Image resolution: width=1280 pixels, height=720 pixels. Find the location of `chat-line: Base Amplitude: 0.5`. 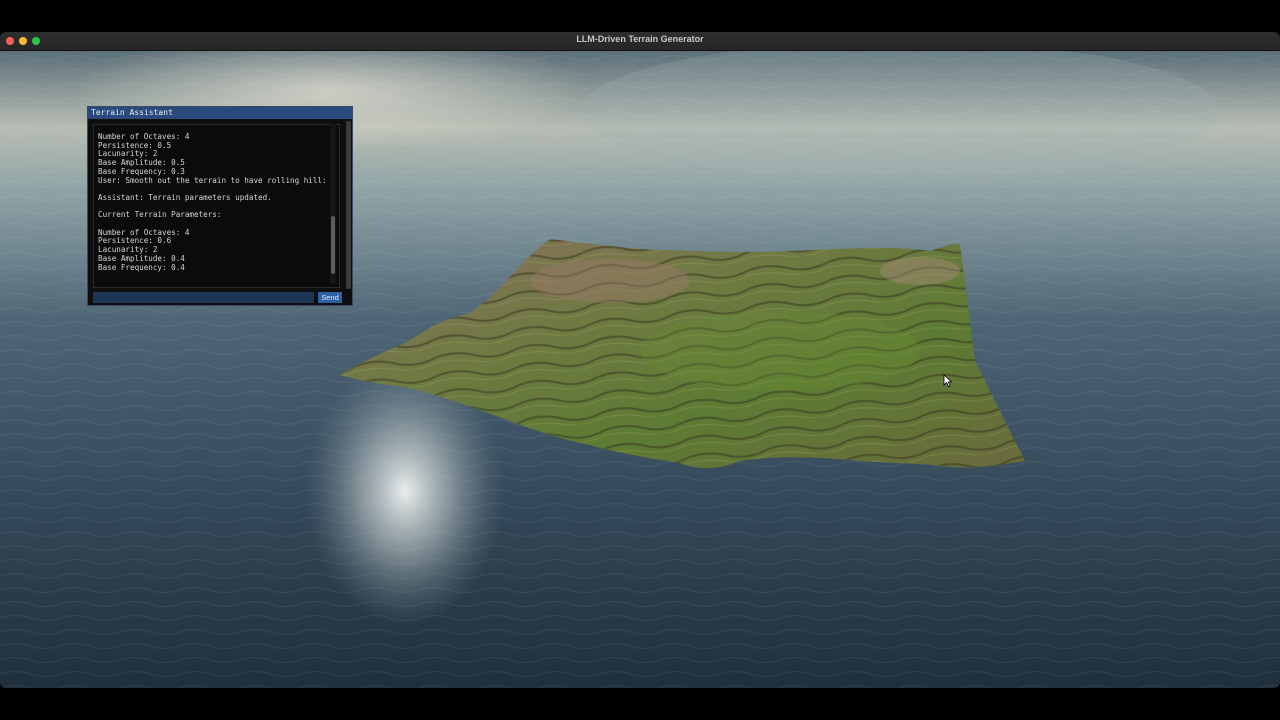

chat-line: Base Amplitude: 0.5 is located at coordinates (141, 163).